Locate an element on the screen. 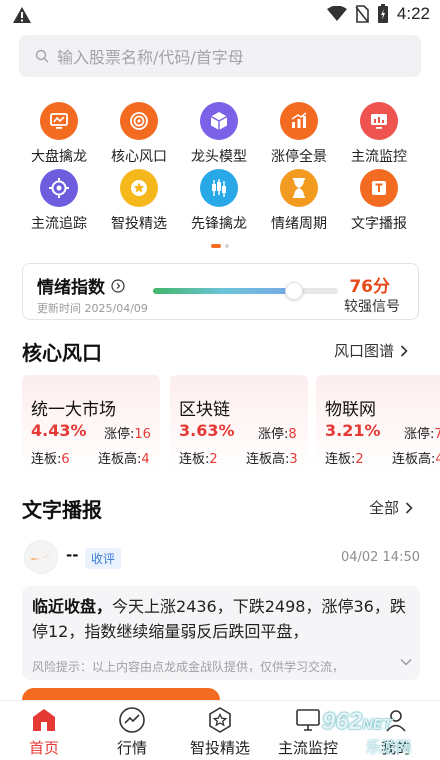  star-icon is located at coordinates (139, 188).